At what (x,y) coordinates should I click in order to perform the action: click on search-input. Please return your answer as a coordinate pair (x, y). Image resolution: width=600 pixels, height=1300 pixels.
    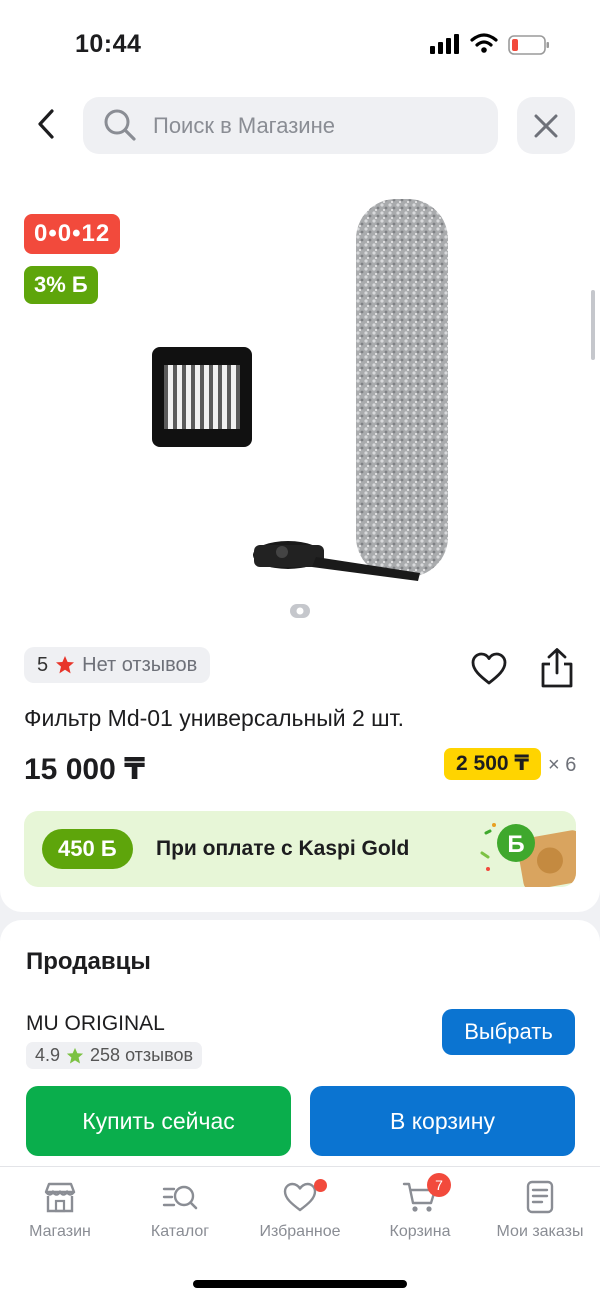
    Looking at the image, I should click on (318, 126).